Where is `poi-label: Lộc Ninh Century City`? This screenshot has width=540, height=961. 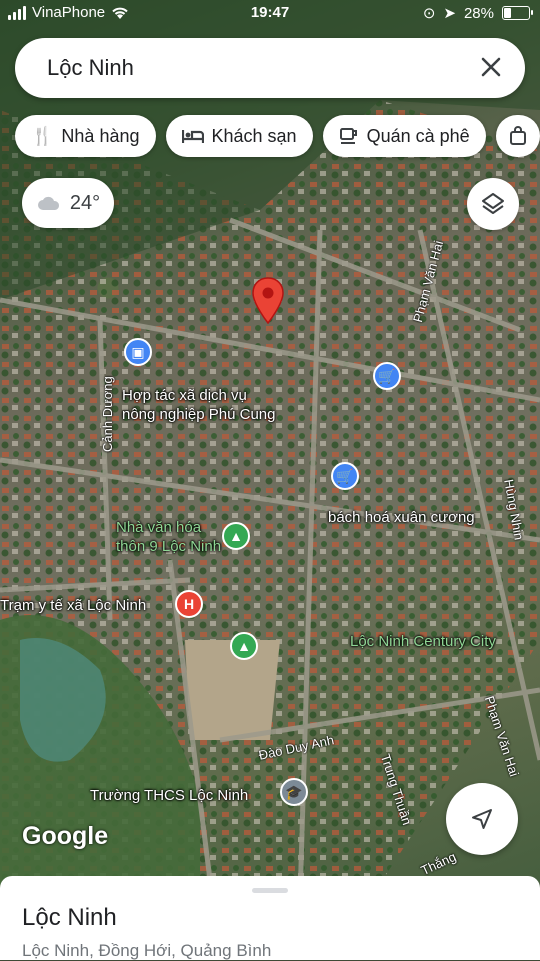 poi-label: Lộc Ninh Century City is located at coordinates (423, 641).